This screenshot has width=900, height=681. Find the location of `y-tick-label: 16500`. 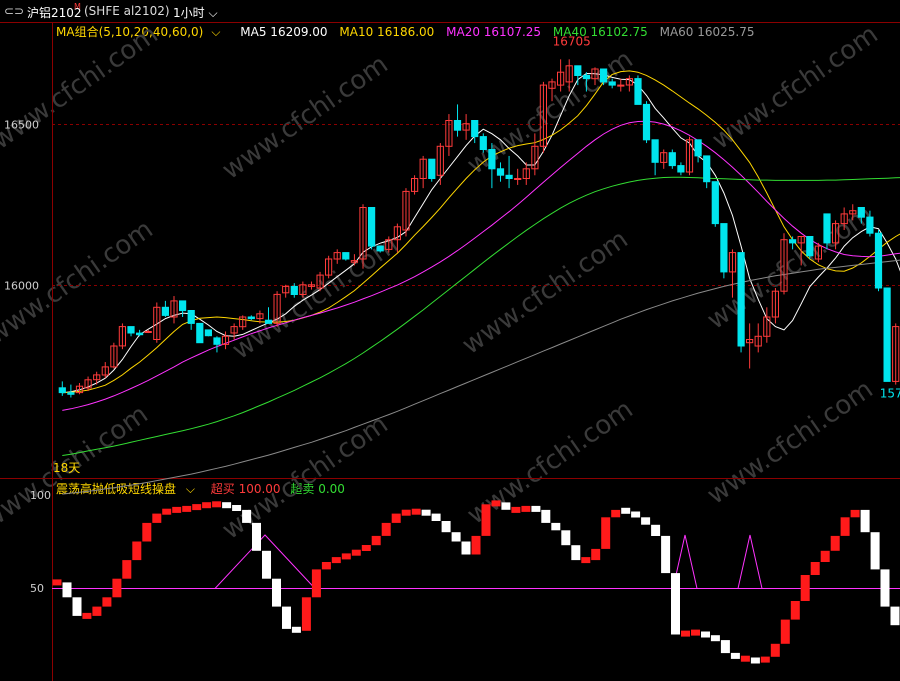

y-tick-label: 16500 is located at coordinates (21, 125).